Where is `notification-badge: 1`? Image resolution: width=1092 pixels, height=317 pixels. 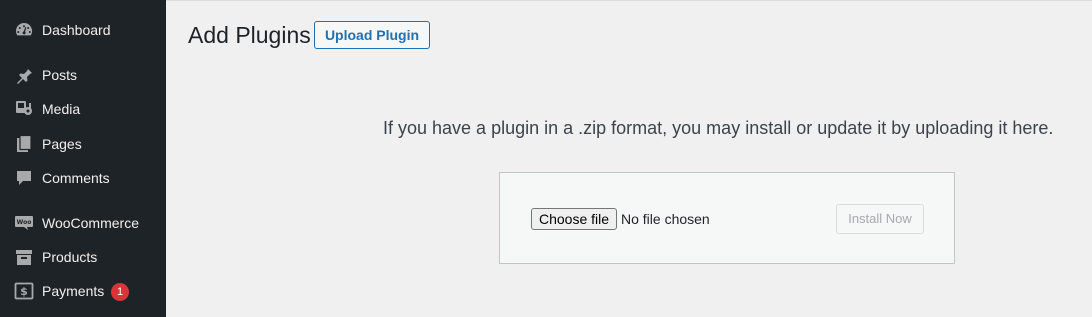 notification-badge: 1 is located at coordinates (120, 292).